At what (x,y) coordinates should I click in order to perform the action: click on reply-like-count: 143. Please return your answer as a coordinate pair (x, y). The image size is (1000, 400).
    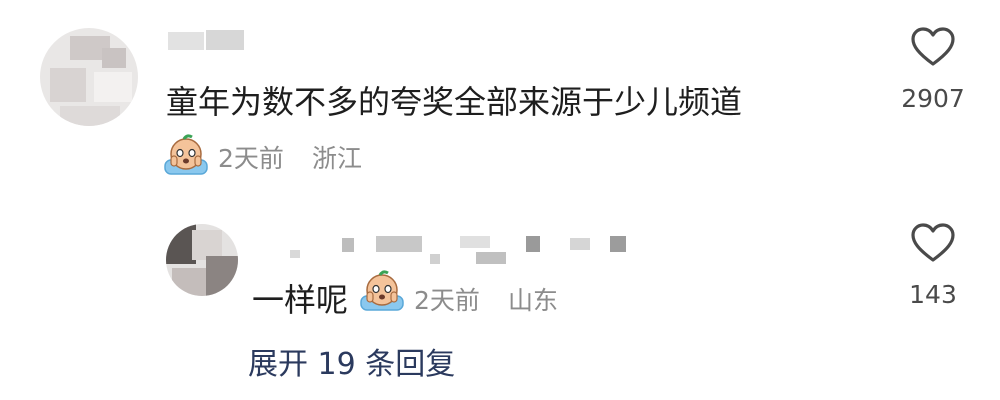
    Looking at the image, I should click on (933, 294).